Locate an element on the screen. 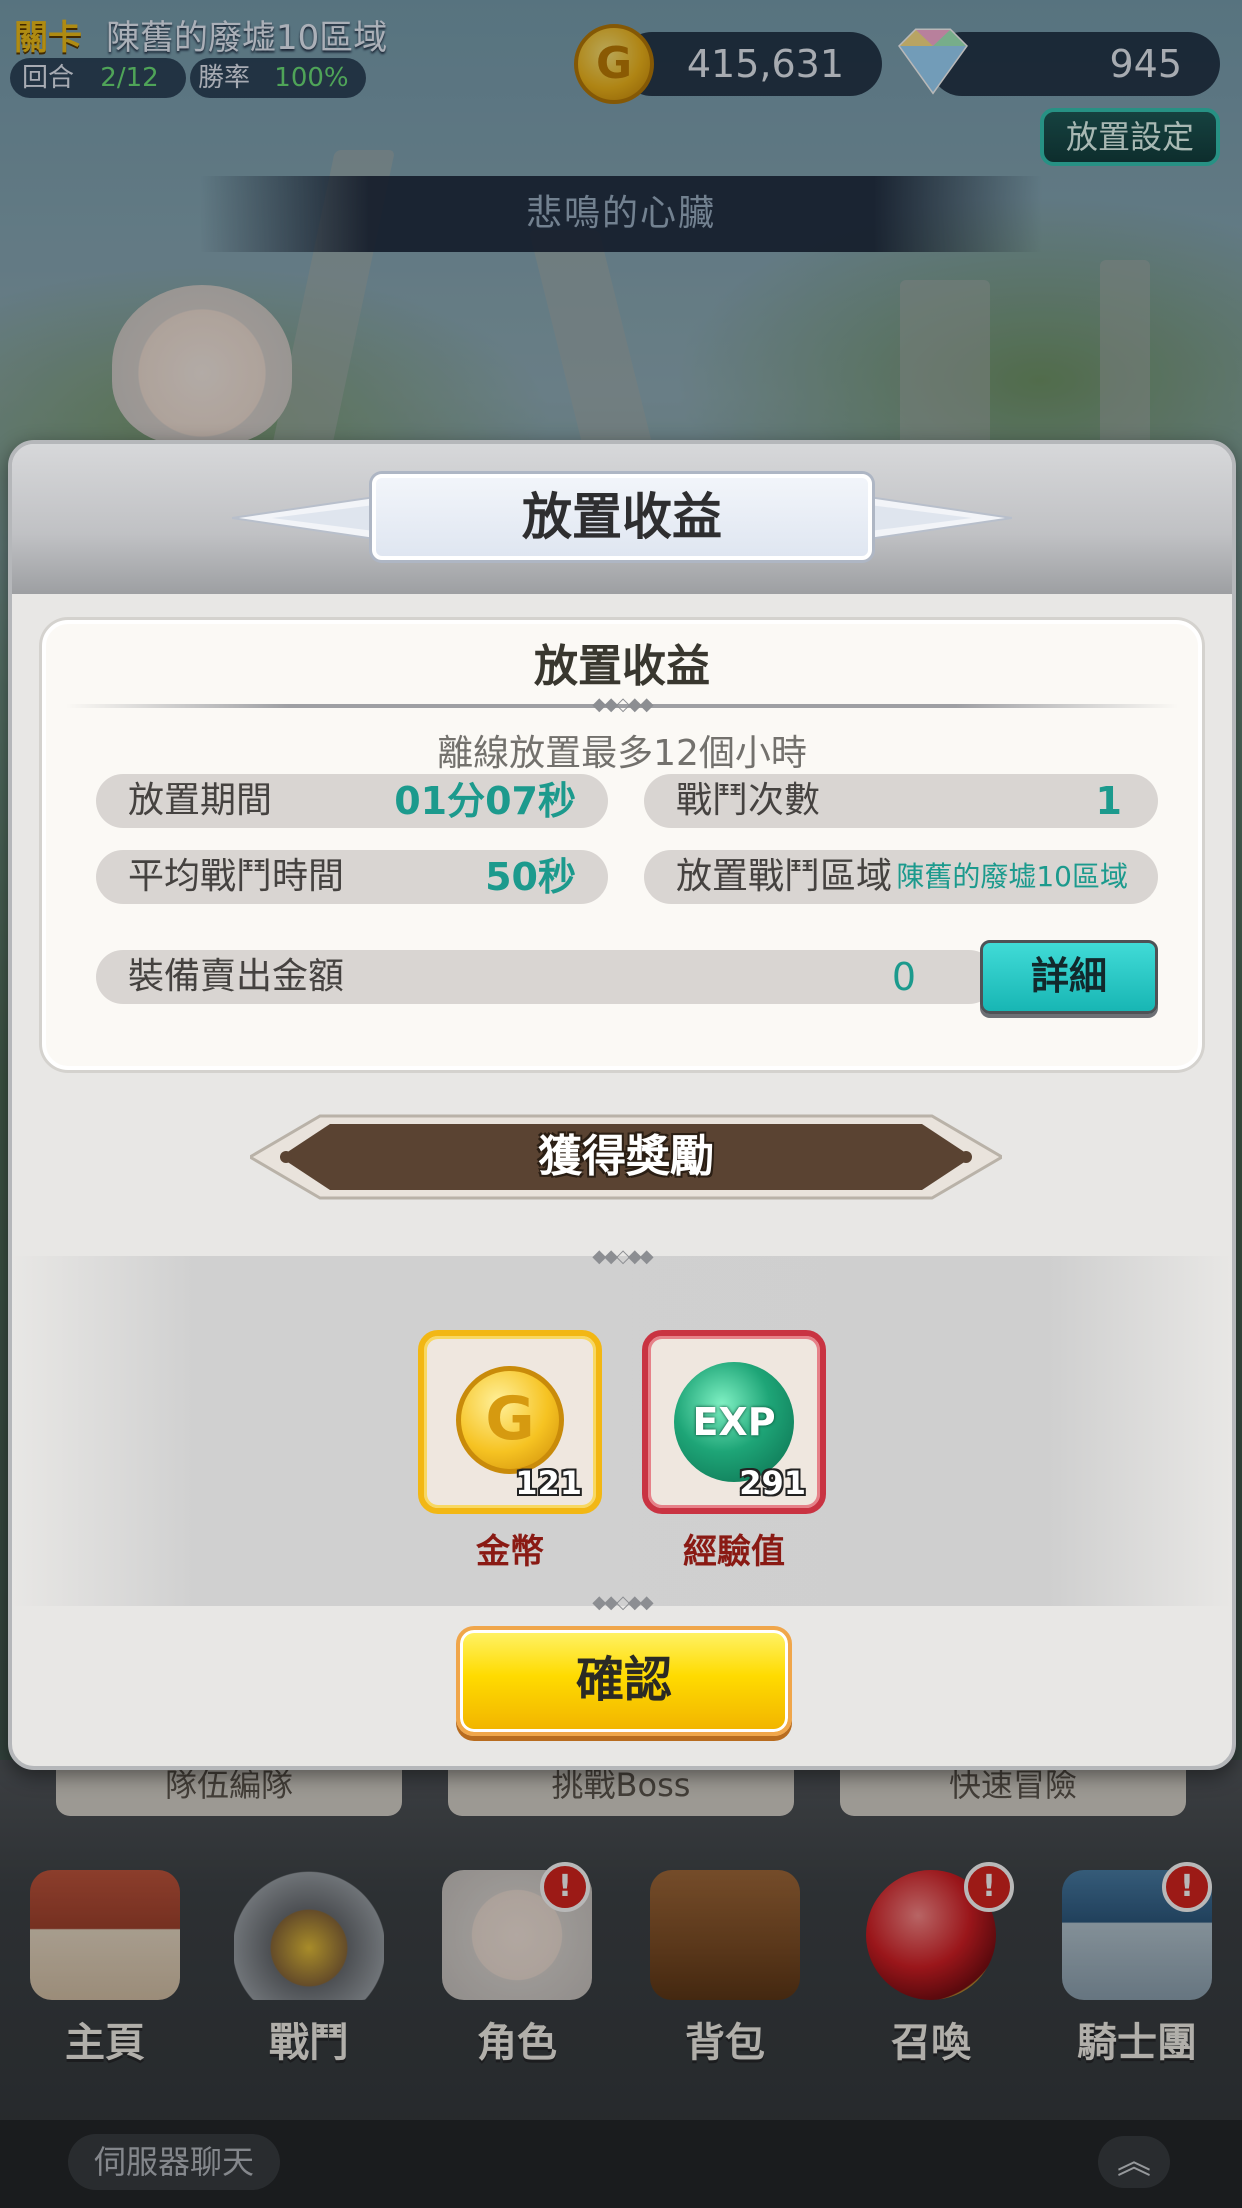 The width and height of the screenshot is (1242, 2208). offline-limit-note: 離線放置最多12個小時 is located at coordinates (622, 753).